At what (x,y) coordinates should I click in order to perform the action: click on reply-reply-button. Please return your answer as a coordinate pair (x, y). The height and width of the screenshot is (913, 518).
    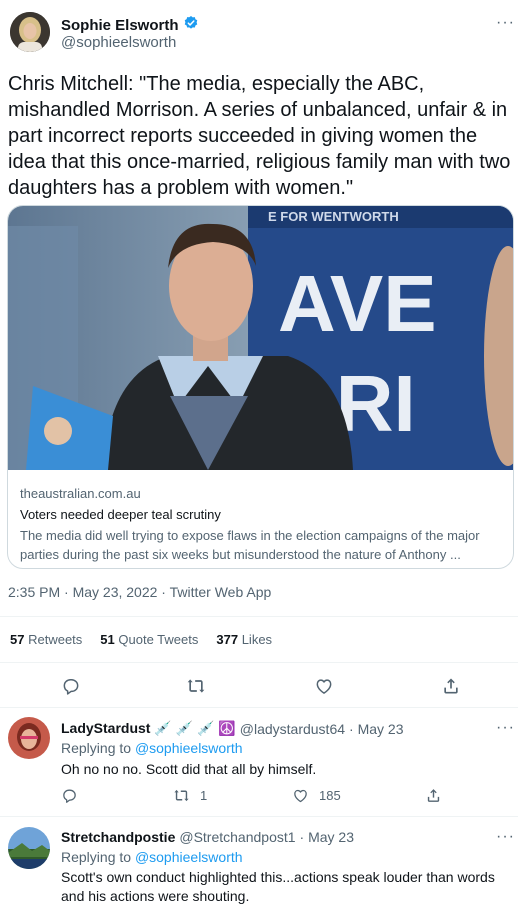
    Looking at the image, I should click on (69, 795).